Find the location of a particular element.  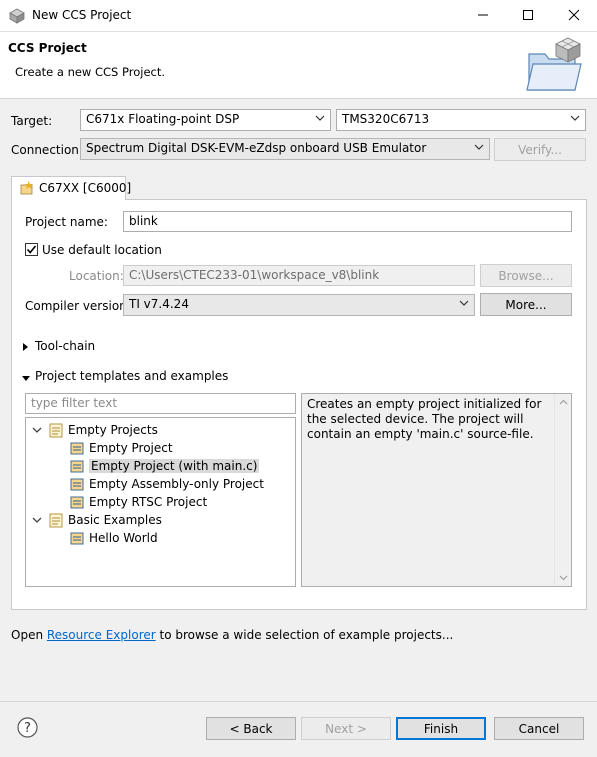

compiler-version-value: TI v7.4.24 is located at coordinates (159, 304).